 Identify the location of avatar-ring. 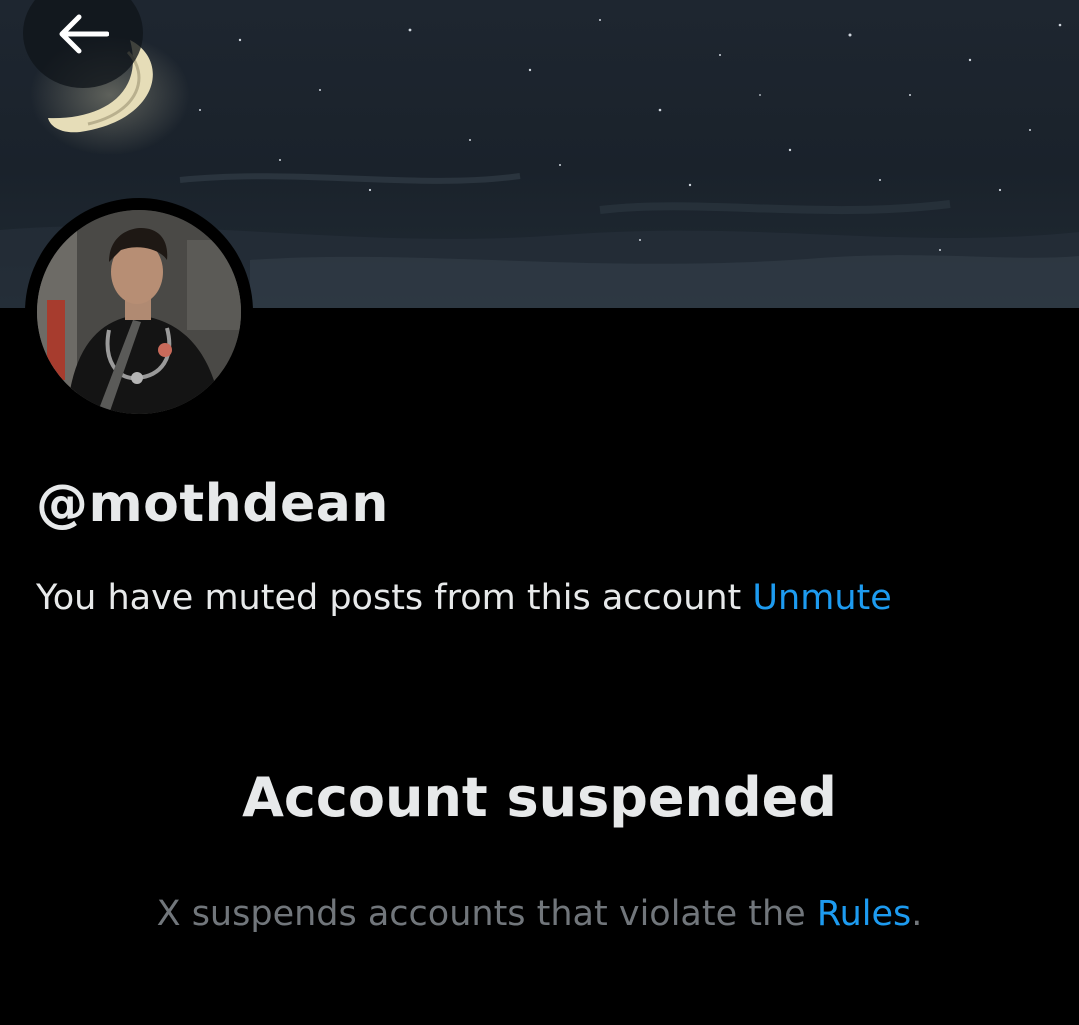
(139, 312).